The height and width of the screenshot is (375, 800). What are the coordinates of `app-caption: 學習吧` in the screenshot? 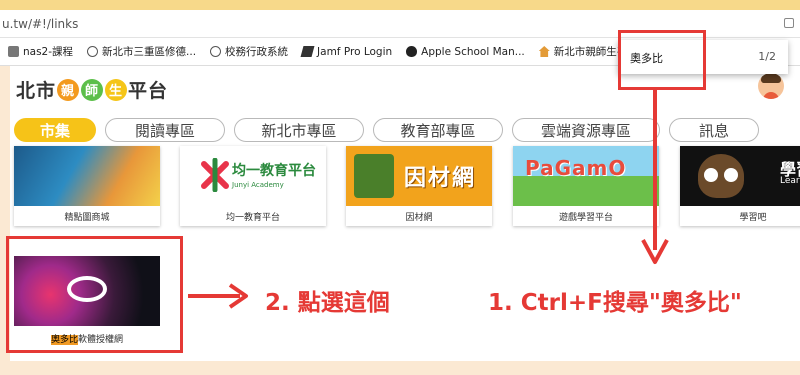 It's located at (753, 218).